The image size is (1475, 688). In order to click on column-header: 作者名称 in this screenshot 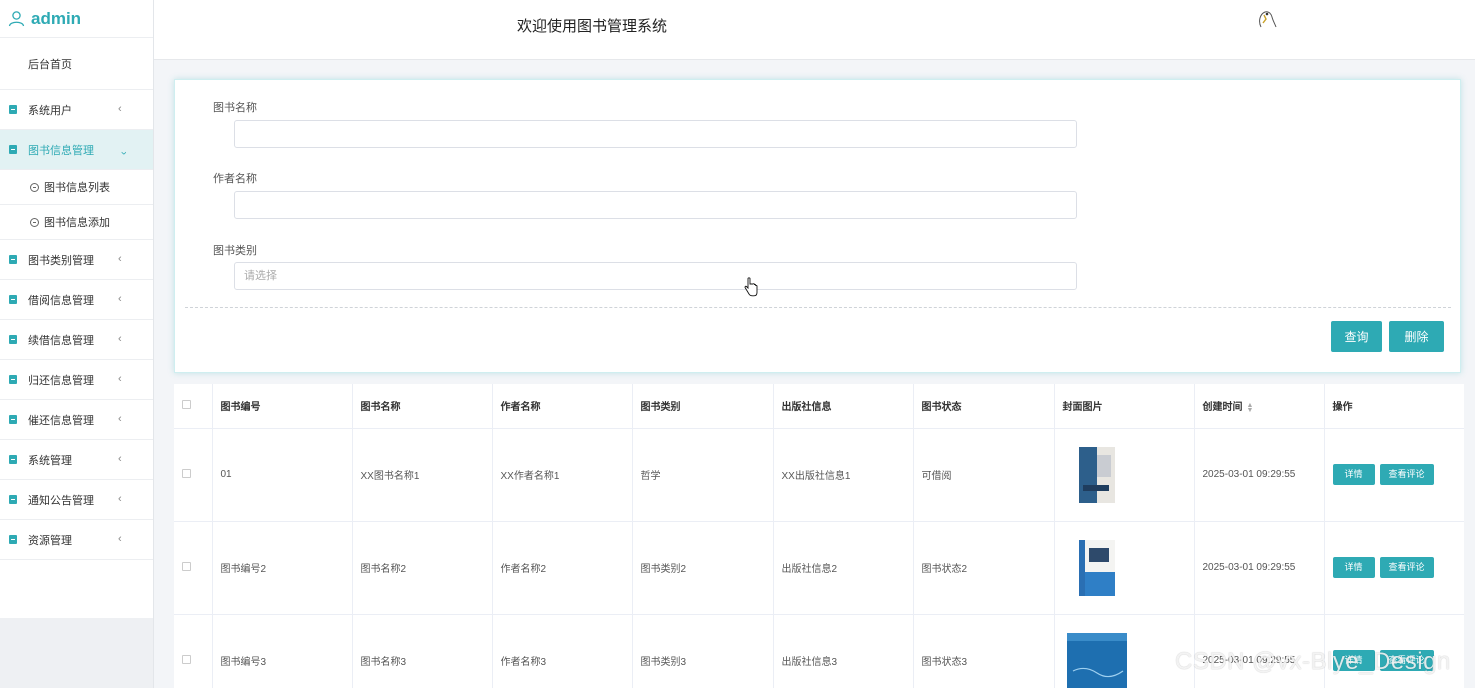, I will do `click(562, 406)`.